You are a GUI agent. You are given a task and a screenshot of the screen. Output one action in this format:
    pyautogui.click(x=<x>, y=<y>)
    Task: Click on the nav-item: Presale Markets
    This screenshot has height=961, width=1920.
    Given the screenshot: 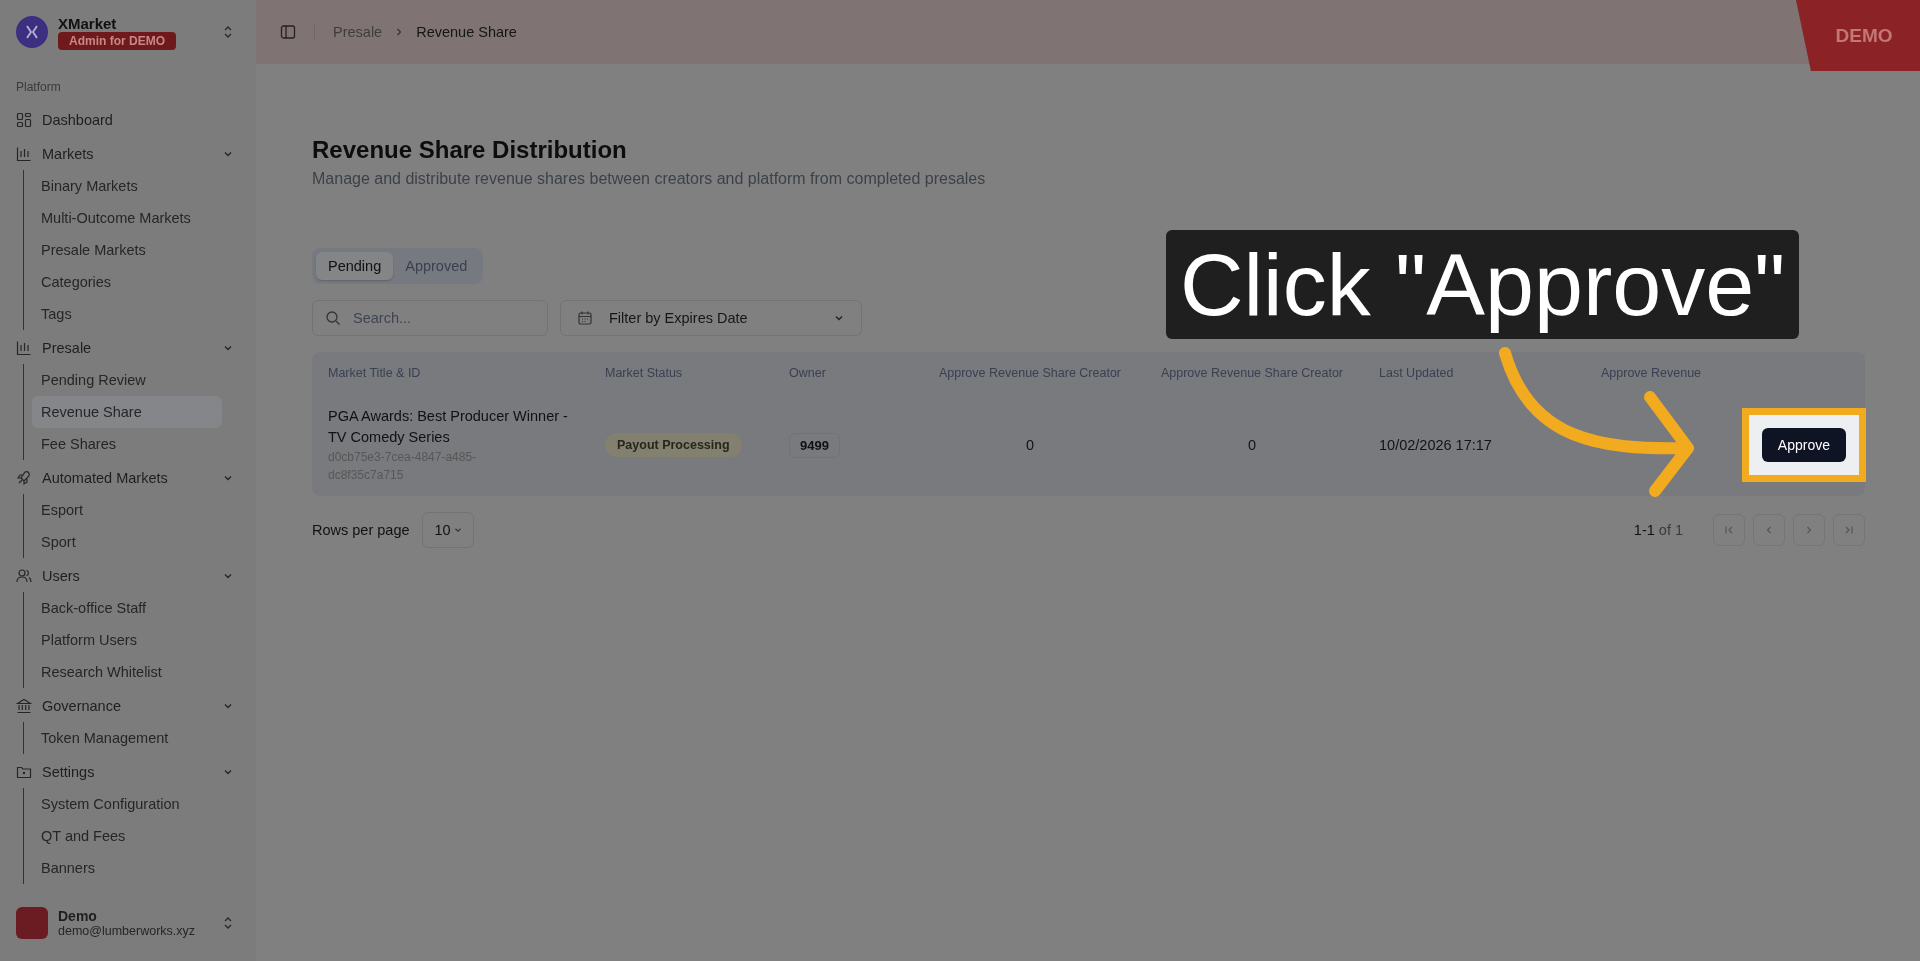 What is the action you would take?
    pyautogui.click(x=127, y=250)
    